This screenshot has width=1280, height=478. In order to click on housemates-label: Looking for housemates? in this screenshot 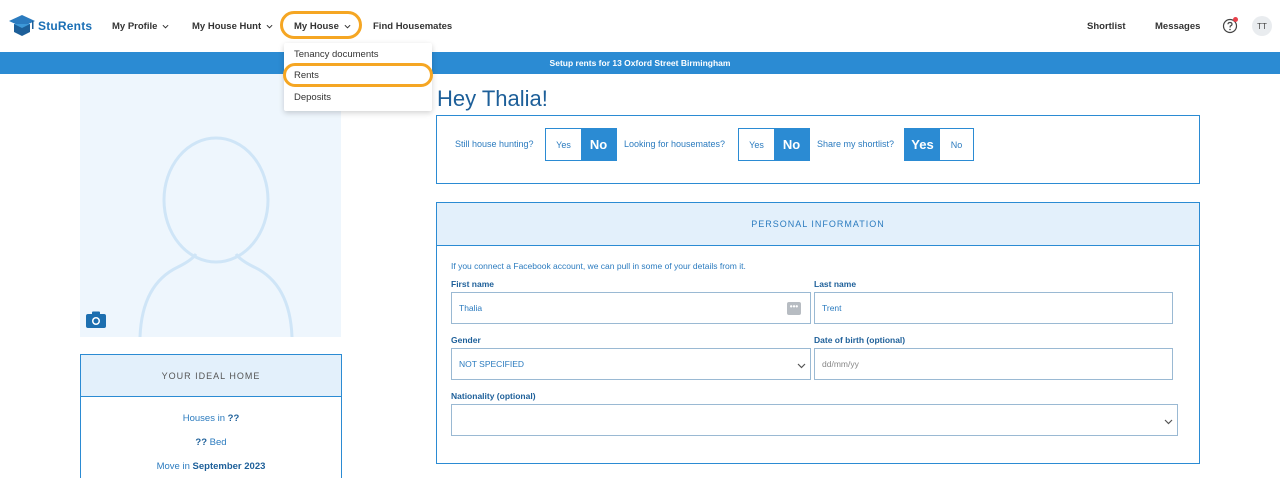, I will do `click(675, 144)`.